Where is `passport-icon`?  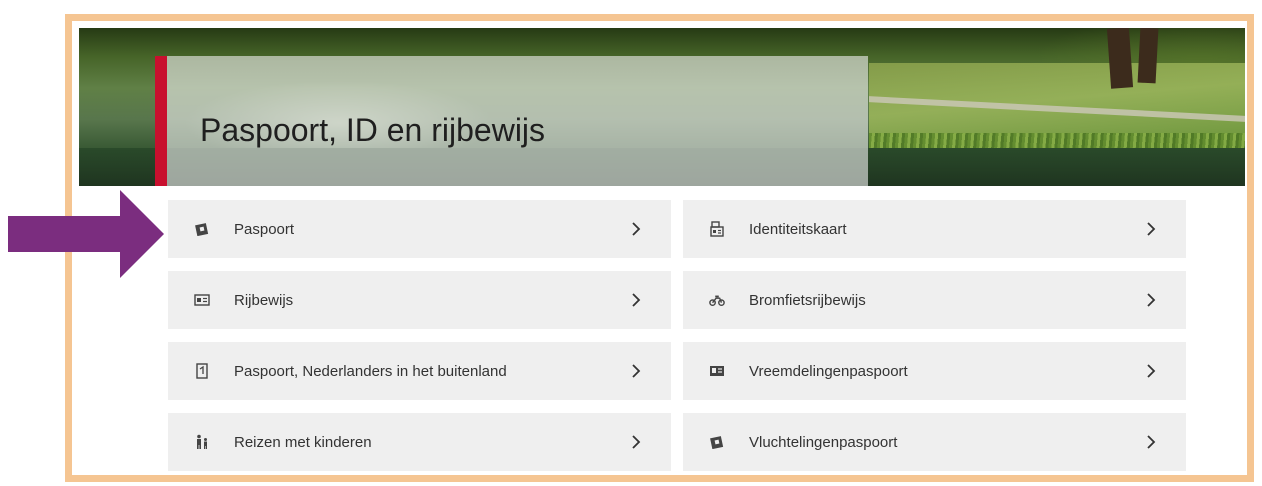
passport-icon is located at coordinates (202, 229).